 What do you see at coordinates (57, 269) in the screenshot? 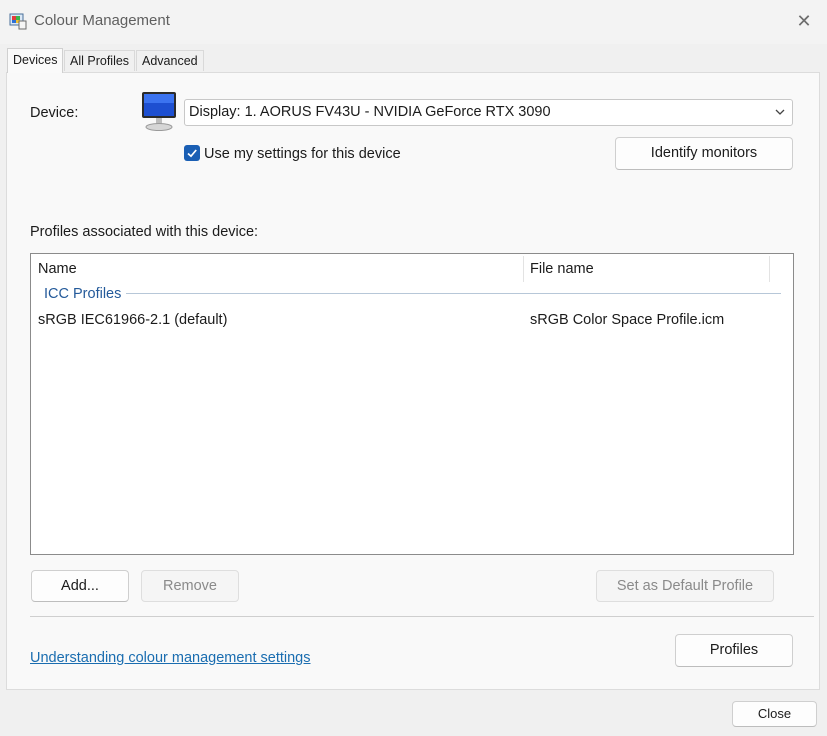
I see `column-header-name: Name` at bounding box center [57, 269].